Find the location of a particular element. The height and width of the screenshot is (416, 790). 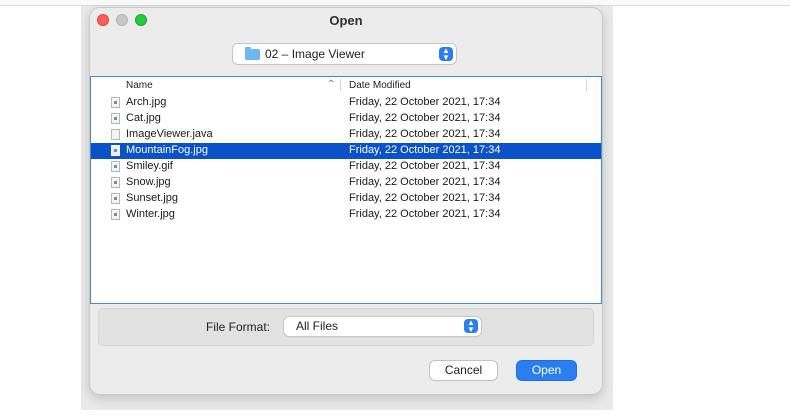

title-bar: Open is located at coordinates (346, 21).